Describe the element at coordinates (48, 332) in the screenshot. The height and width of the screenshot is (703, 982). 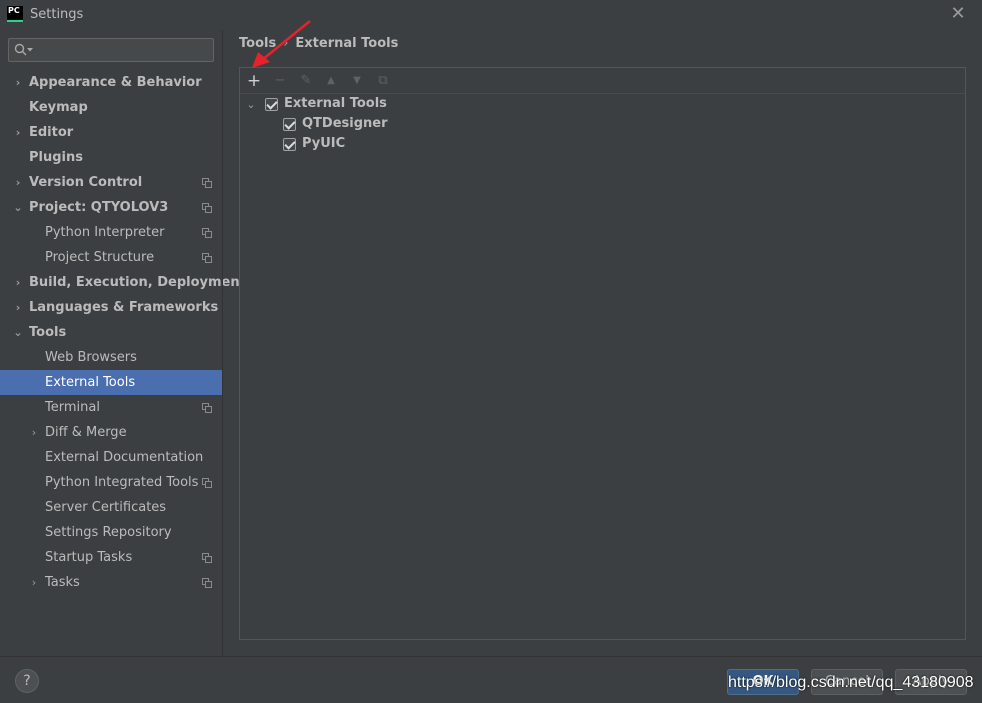
I see `sidebar-item-label: Tools` at that location.